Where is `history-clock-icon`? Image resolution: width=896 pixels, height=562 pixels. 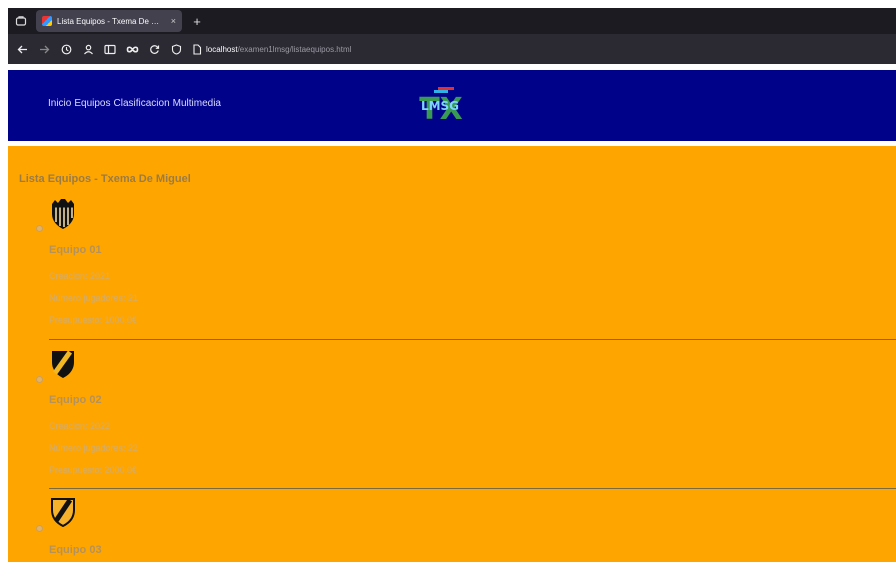 history-clock-icon is located at coordinates (66, 49).